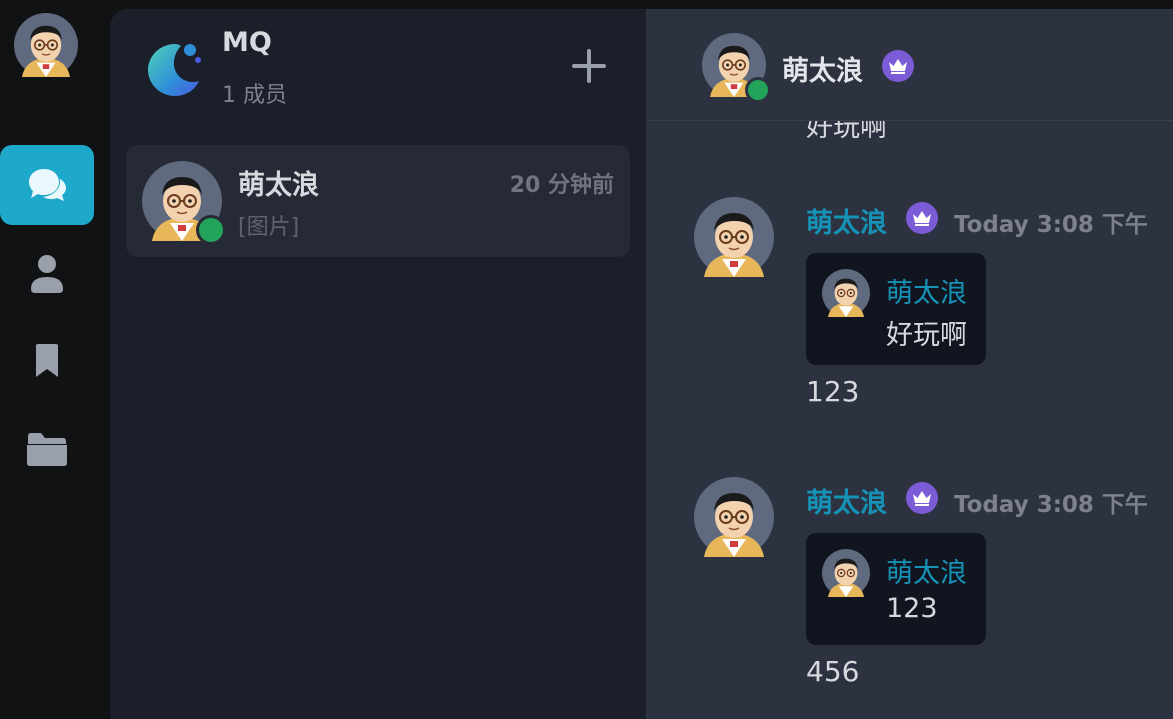  I want to click on message-text: 123, so click(833, 391).